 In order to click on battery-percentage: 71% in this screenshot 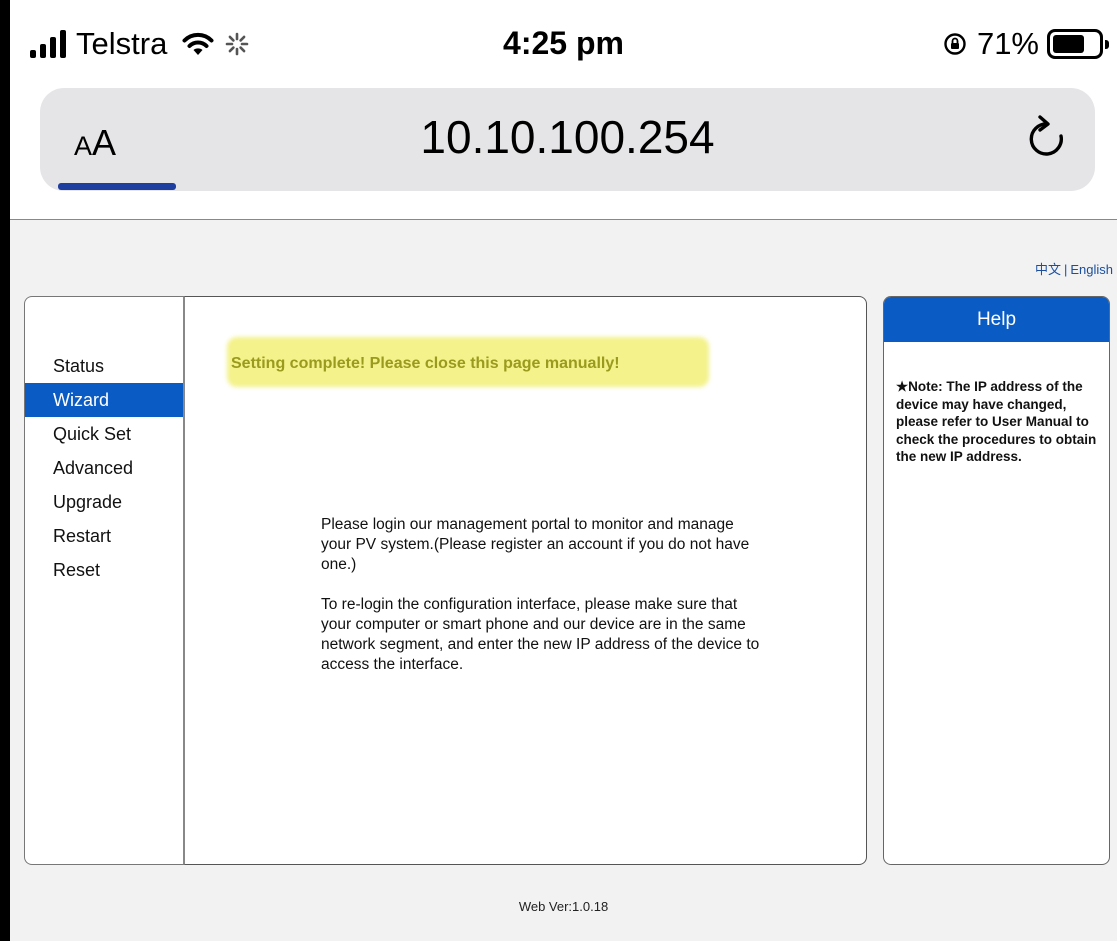, I will do `click(1007, 43)`.